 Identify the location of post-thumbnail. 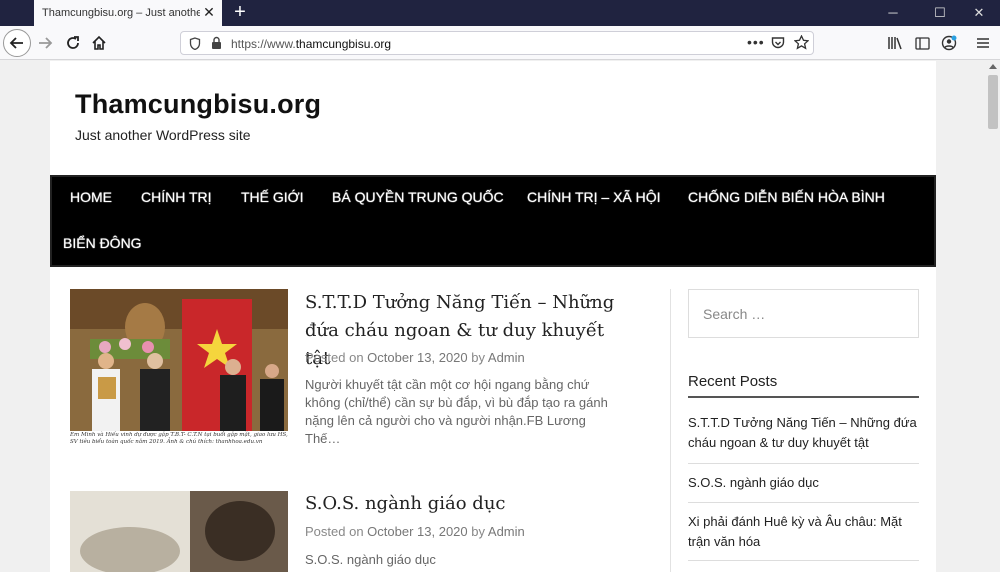
(179, 531).